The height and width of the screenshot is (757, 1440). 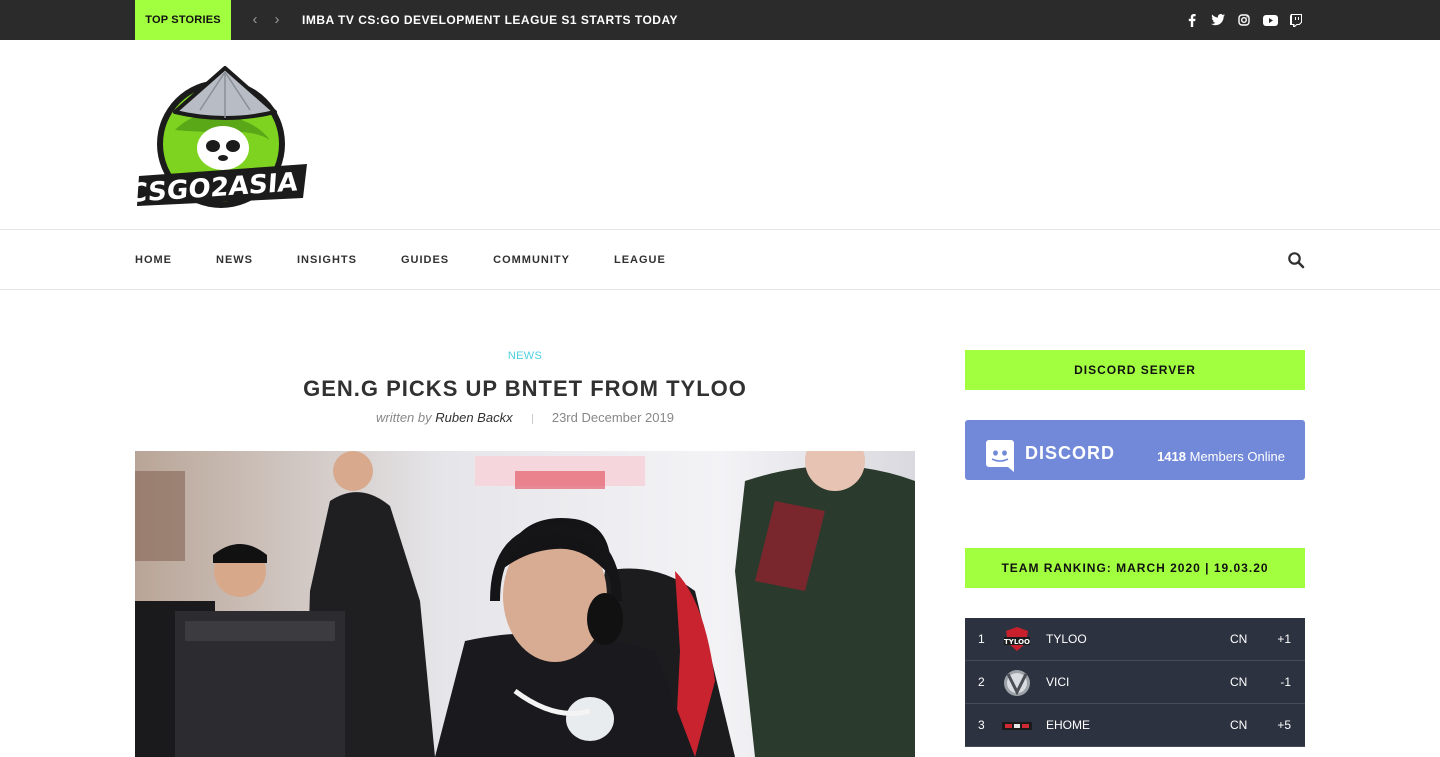 What do you see at coordinates (1068, 725) in the screenshot?
I see `rank-team-name: EHOME` at bounding box center [1068, 725].